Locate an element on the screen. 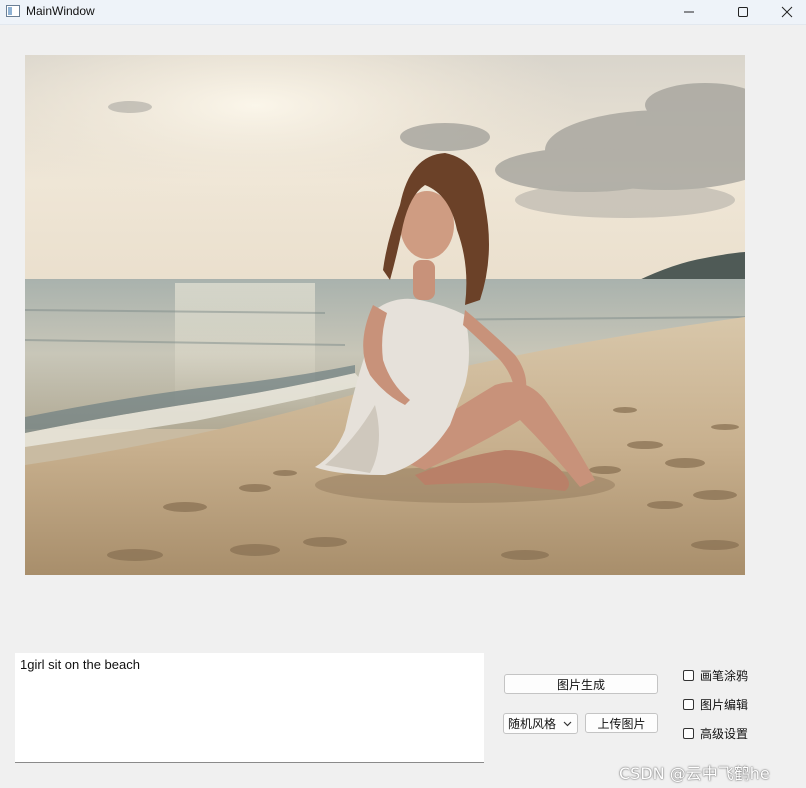 The width and height of the screenshot is (806, 788). minimize-icon is located at coordinates (689, 12).